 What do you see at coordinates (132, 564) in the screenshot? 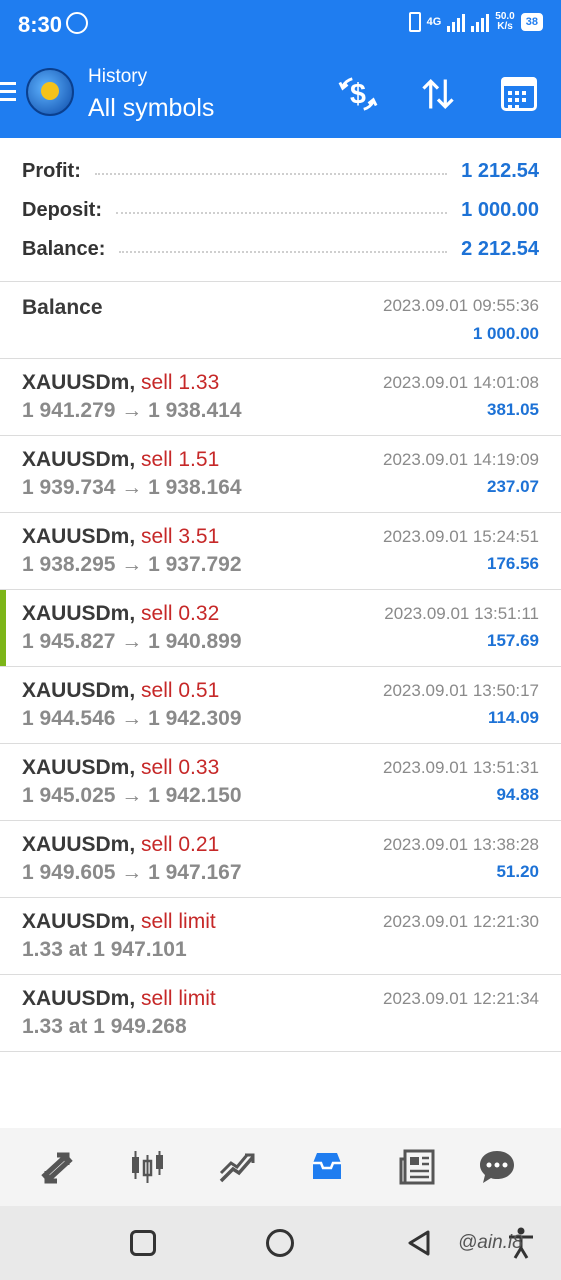
I see `deal-prices: 1 938.295 → 1 937.792` at bounding box center [132, 564].